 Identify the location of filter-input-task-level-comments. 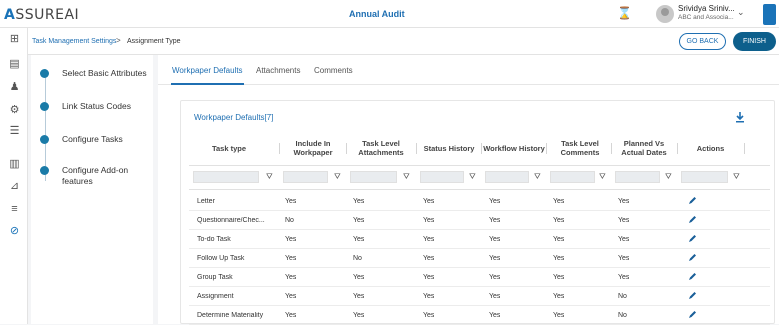
(572, 177).